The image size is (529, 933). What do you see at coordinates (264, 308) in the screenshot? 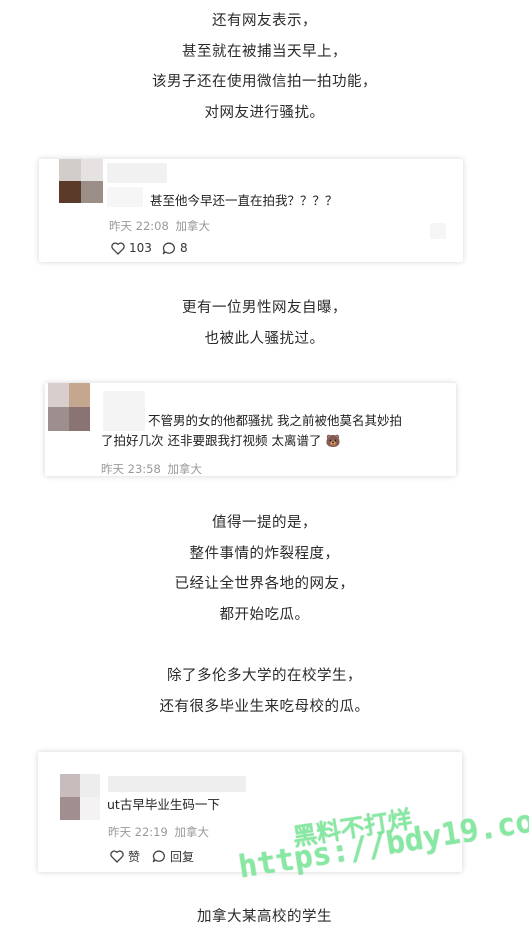
I see `paragraph-line: 更有一位男性网友自曝，` at bounding box center [264, 308].